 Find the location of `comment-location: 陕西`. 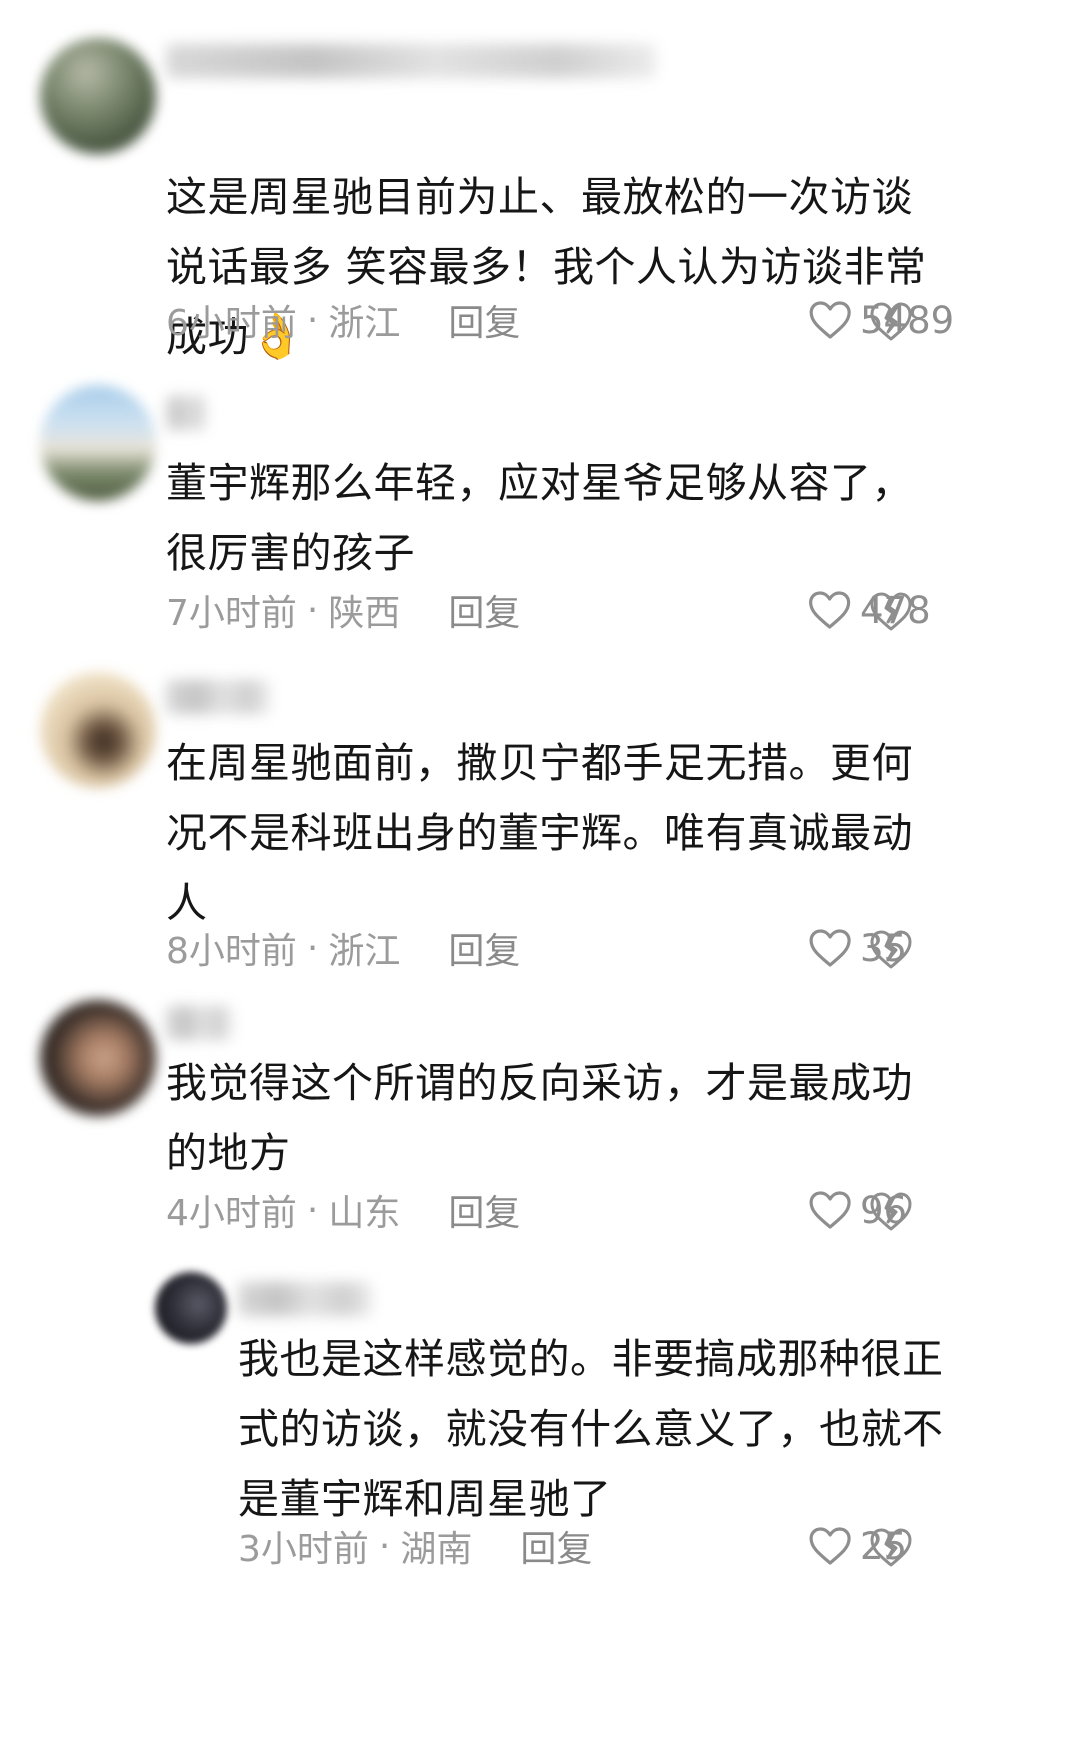

comment-location: 陕西 is located at coordinates (364, 613).